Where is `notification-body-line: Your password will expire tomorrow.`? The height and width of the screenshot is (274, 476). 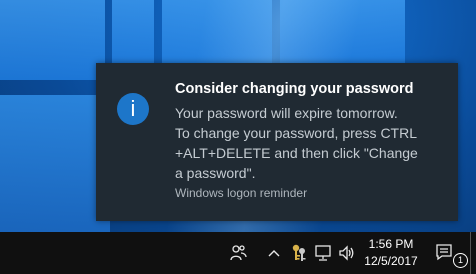 notification-body-line: Your password will expire tomorrow. is located at coordinates (286, 113).